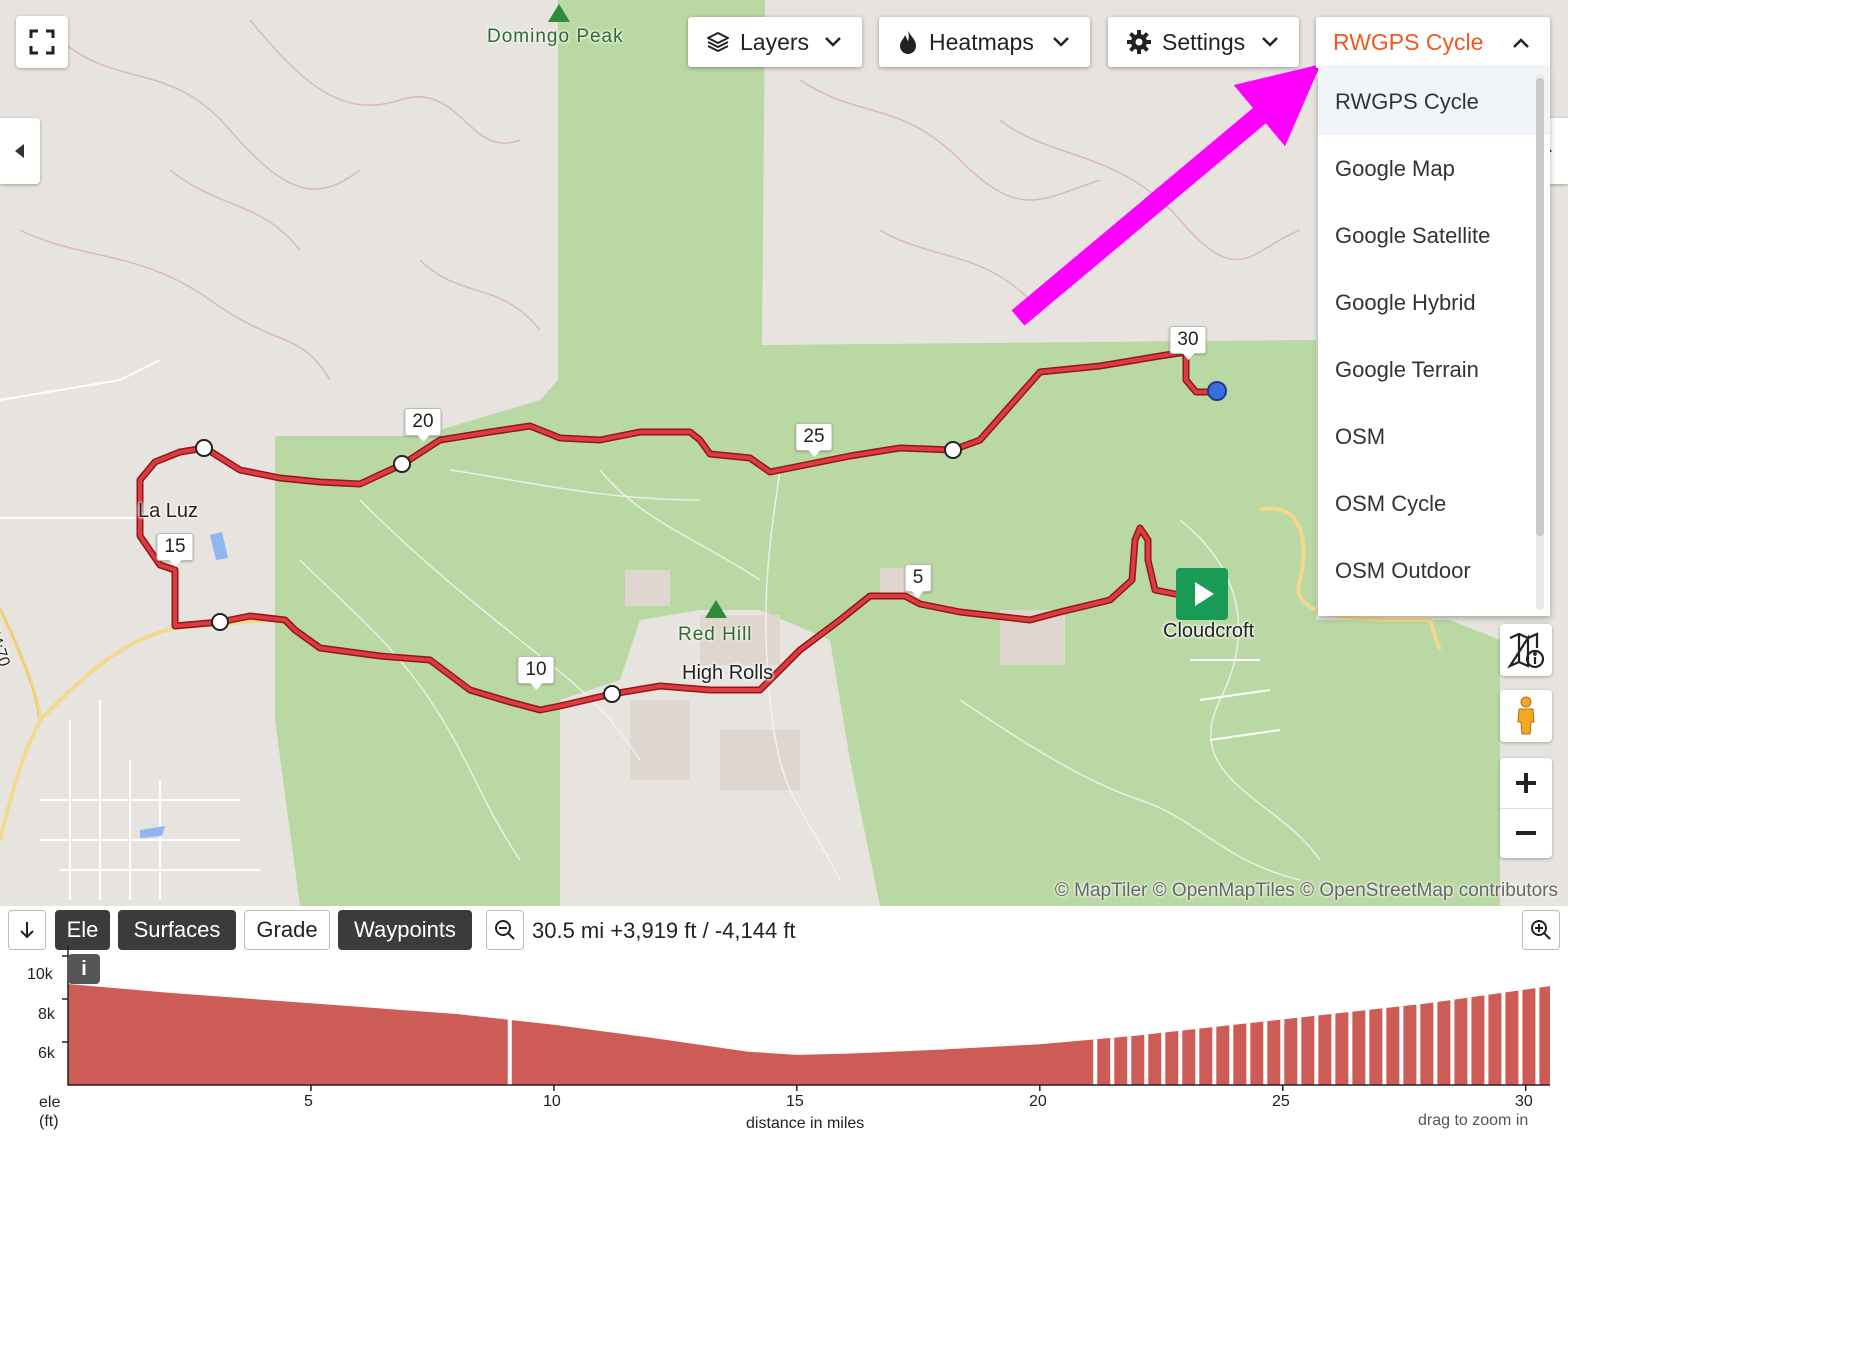 The height and width of the screenshot is (1358, 1868). What do you see at coordinates (1434, 168) in the screenshot?
I see `basemap-option: Google Map` at bounding box center [1434, 168].